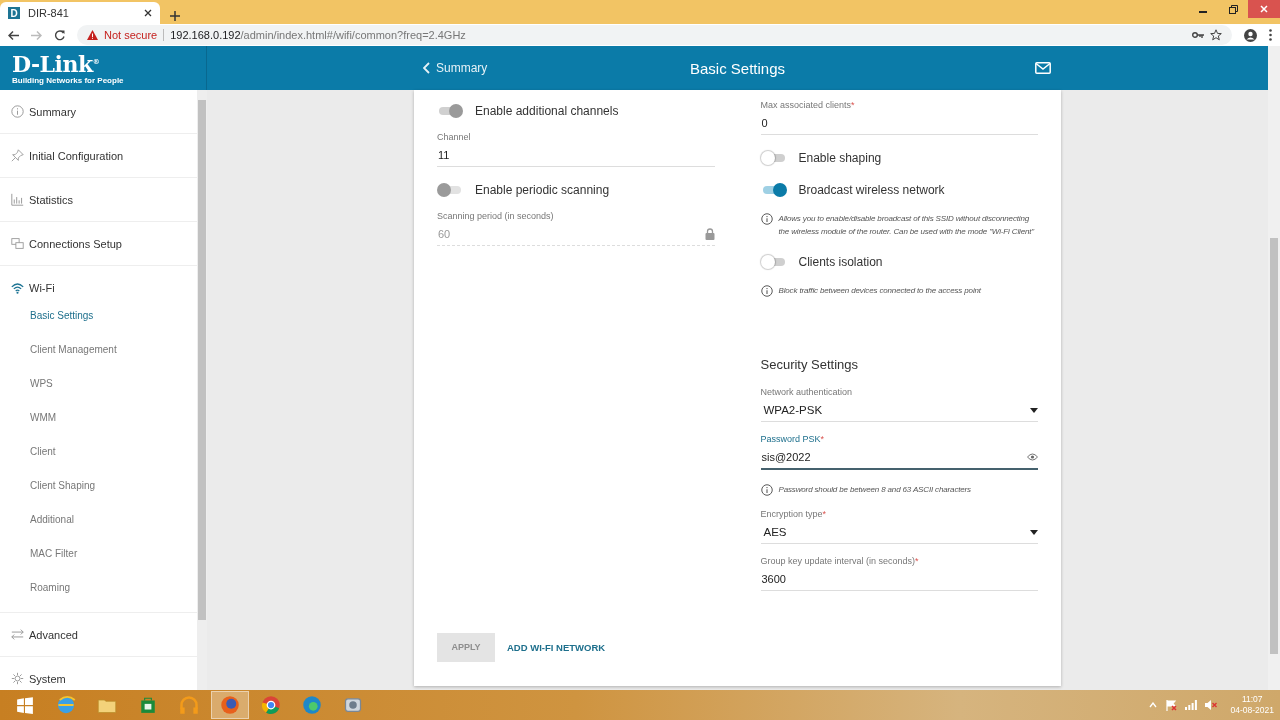 Image resolution: width=1280 pixels, height=720 pixels. What do you see at coordinates (840, 158) in the screenshot?
I see `toggle-label: Enable shaping` at bounding box center [840, 158].